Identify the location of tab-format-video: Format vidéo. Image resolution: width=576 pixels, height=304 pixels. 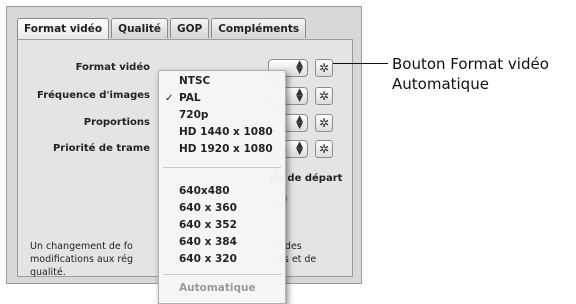
(63, 29).